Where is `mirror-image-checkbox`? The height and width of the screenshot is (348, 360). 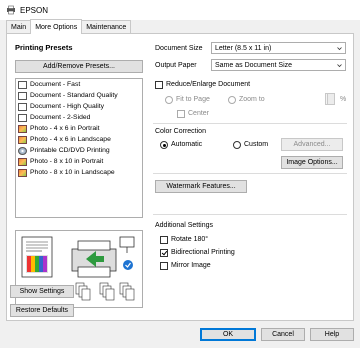
mirror-image-checkbox is located at coordinates (164, 266).